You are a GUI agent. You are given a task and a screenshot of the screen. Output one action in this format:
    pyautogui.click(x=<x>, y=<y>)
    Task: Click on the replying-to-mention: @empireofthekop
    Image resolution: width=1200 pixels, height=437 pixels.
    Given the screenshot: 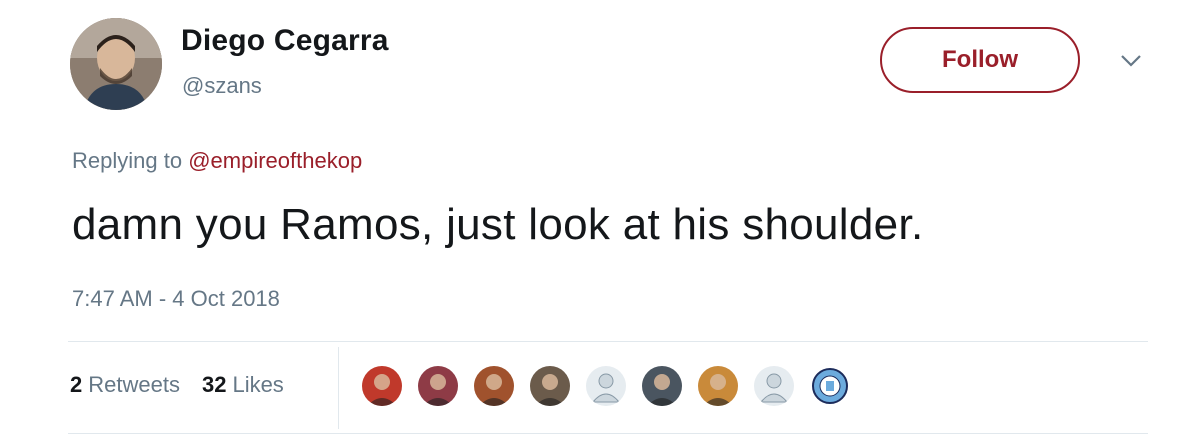 What is the action you would take?
    pyautogui.click(x=275, y=160)
    